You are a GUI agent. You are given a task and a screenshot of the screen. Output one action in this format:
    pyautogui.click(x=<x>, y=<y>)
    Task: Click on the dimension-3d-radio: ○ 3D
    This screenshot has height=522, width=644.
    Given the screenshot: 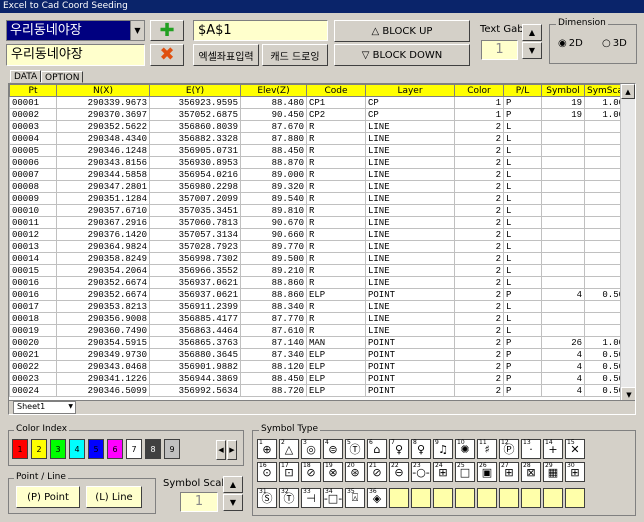 What is the action you would take?
    pyautogui.click(x=614, y=43)
    